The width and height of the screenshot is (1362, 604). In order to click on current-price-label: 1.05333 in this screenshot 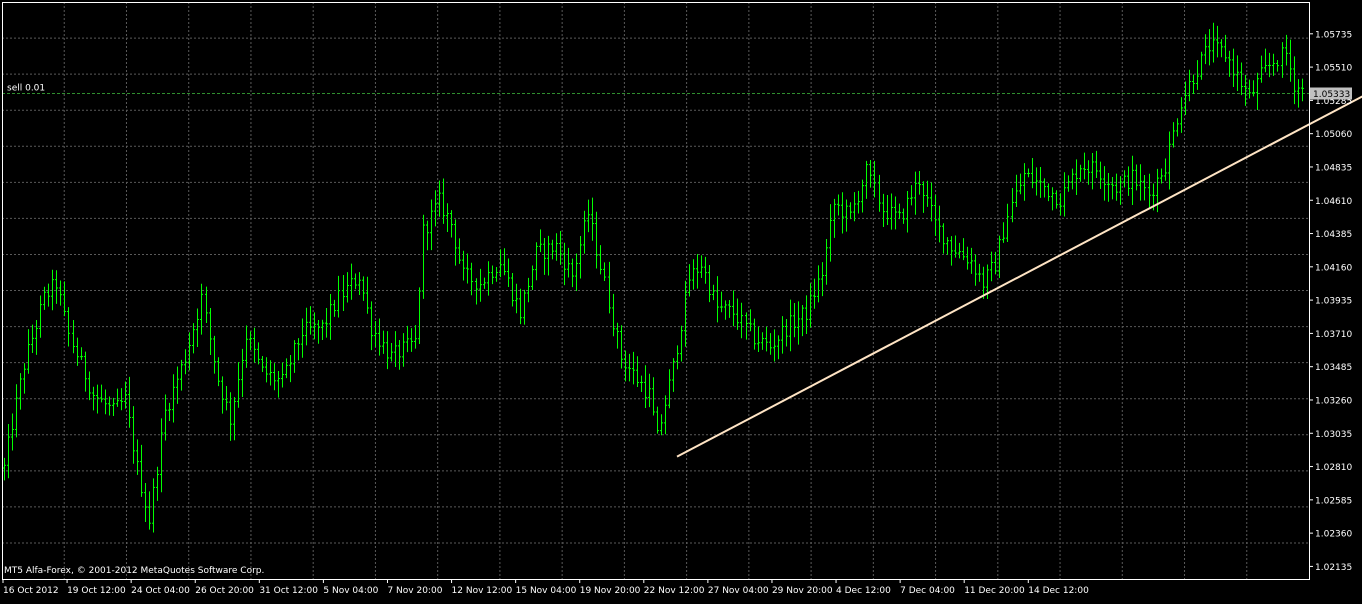, I will do `click(1331, 95)`.